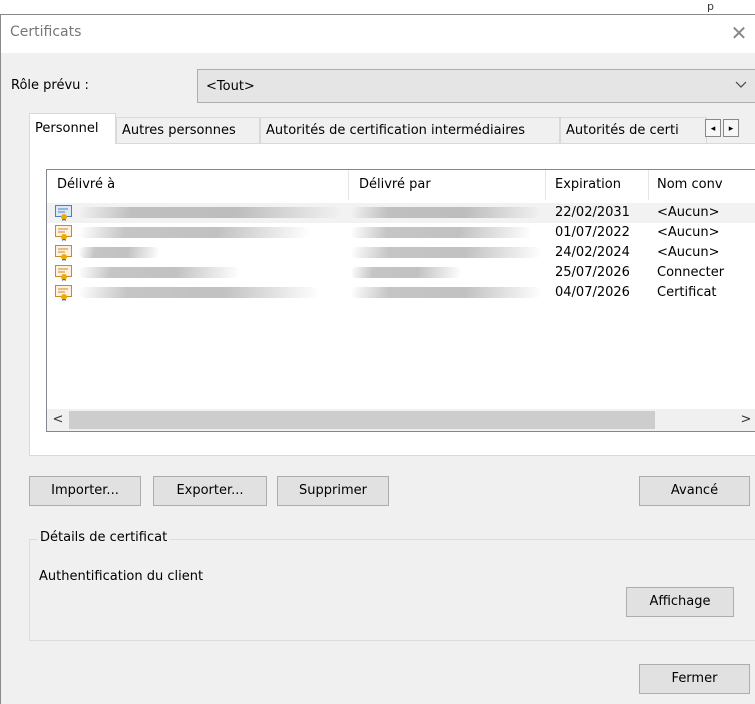  I want to click on friendly-name-cell: Connecter, so click(691, 272).